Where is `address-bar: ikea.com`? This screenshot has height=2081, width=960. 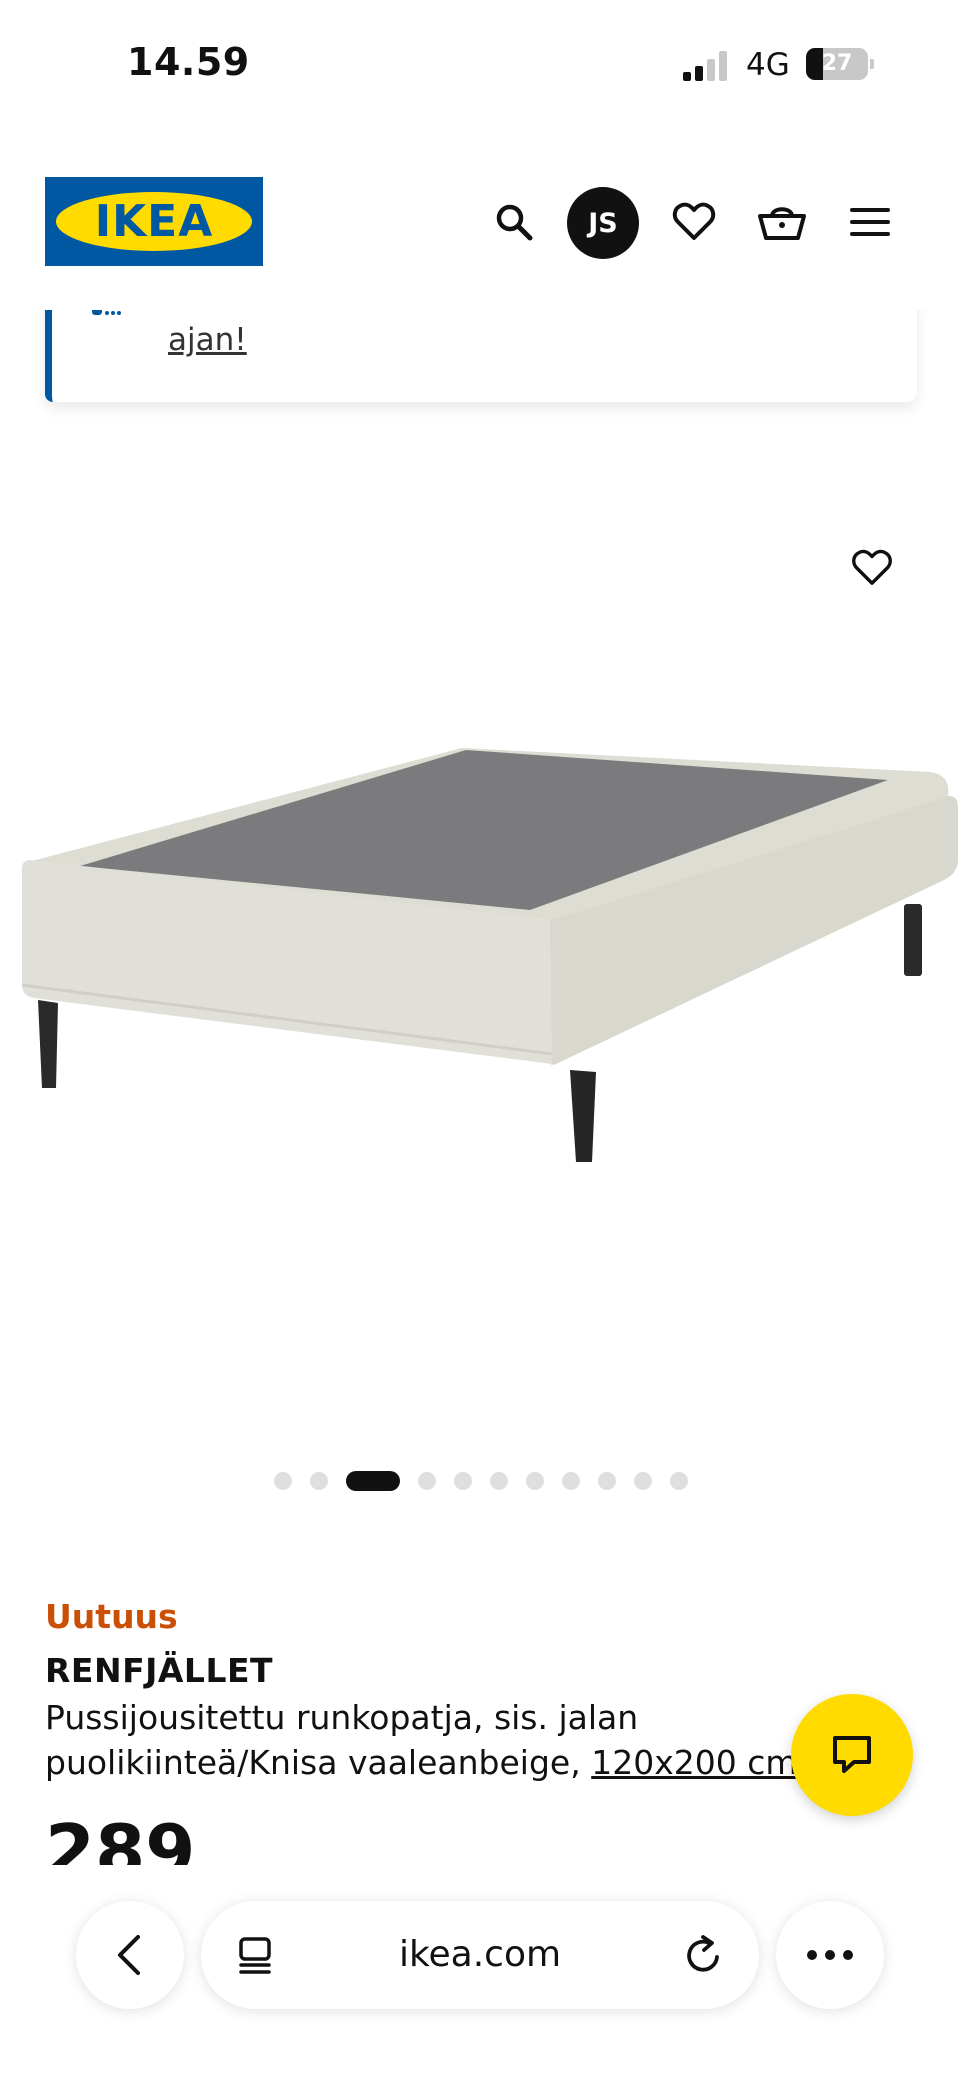
address-bar: ikea.com is located at coordinates (480, 1955).